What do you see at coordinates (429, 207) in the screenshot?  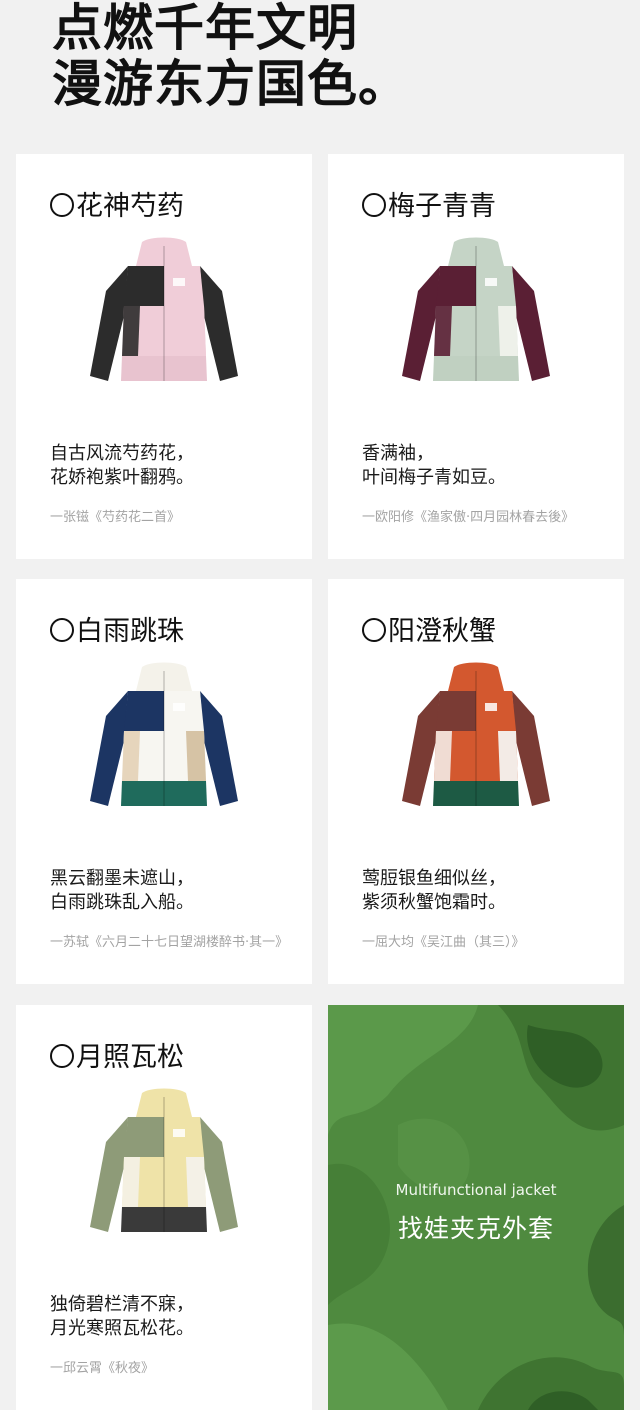 I see `card-title: 梅子青青` at bounding box center [429, 207].